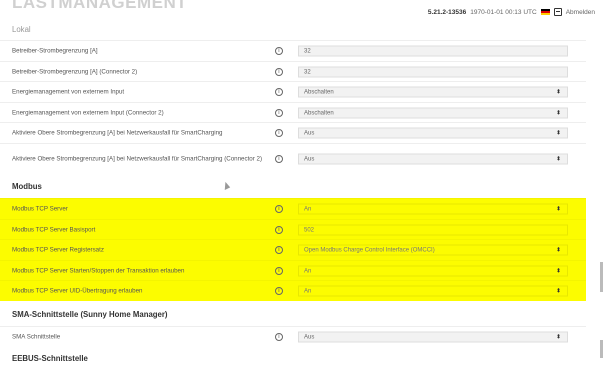 The width and height of the screenshot is (603, 368). I want to click on section-title-modbus: Modbus, so click(27, 186).